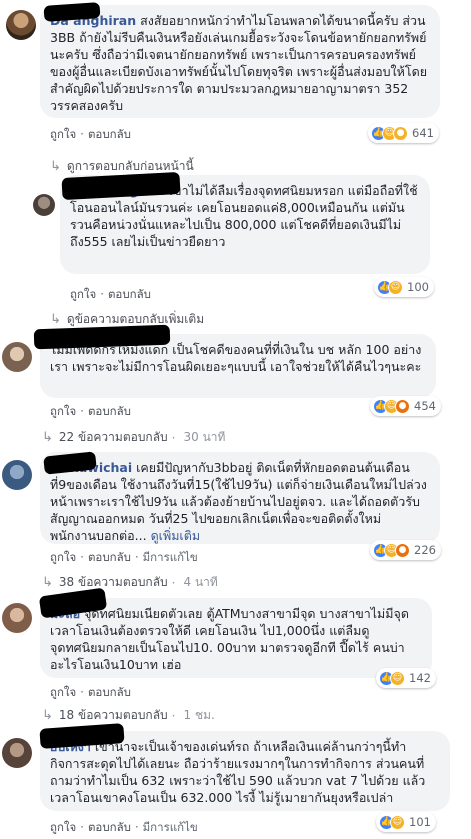 The image size is (471, 839). I want to click on reaction-summary: 👍 ☺ 101, so click(406, 822).